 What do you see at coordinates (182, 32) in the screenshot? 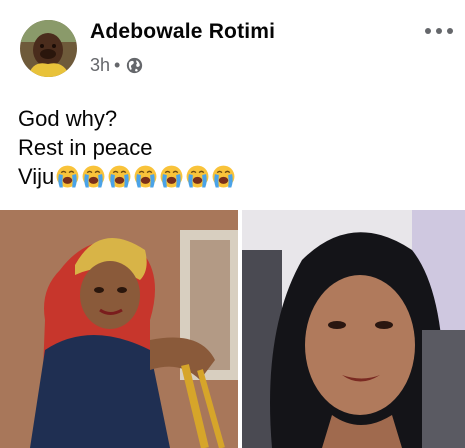
I see `author-name: Adebowale Rotimi` at bounding box center [182, 32].